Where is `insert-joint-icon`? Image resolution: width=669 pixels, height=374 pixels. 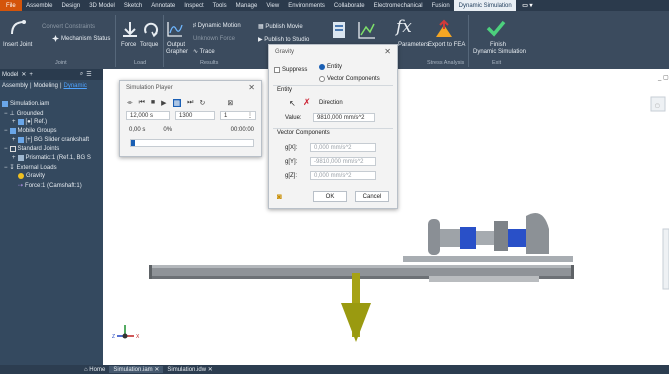
insert-joint-icon is located at coordinates (18, 28).